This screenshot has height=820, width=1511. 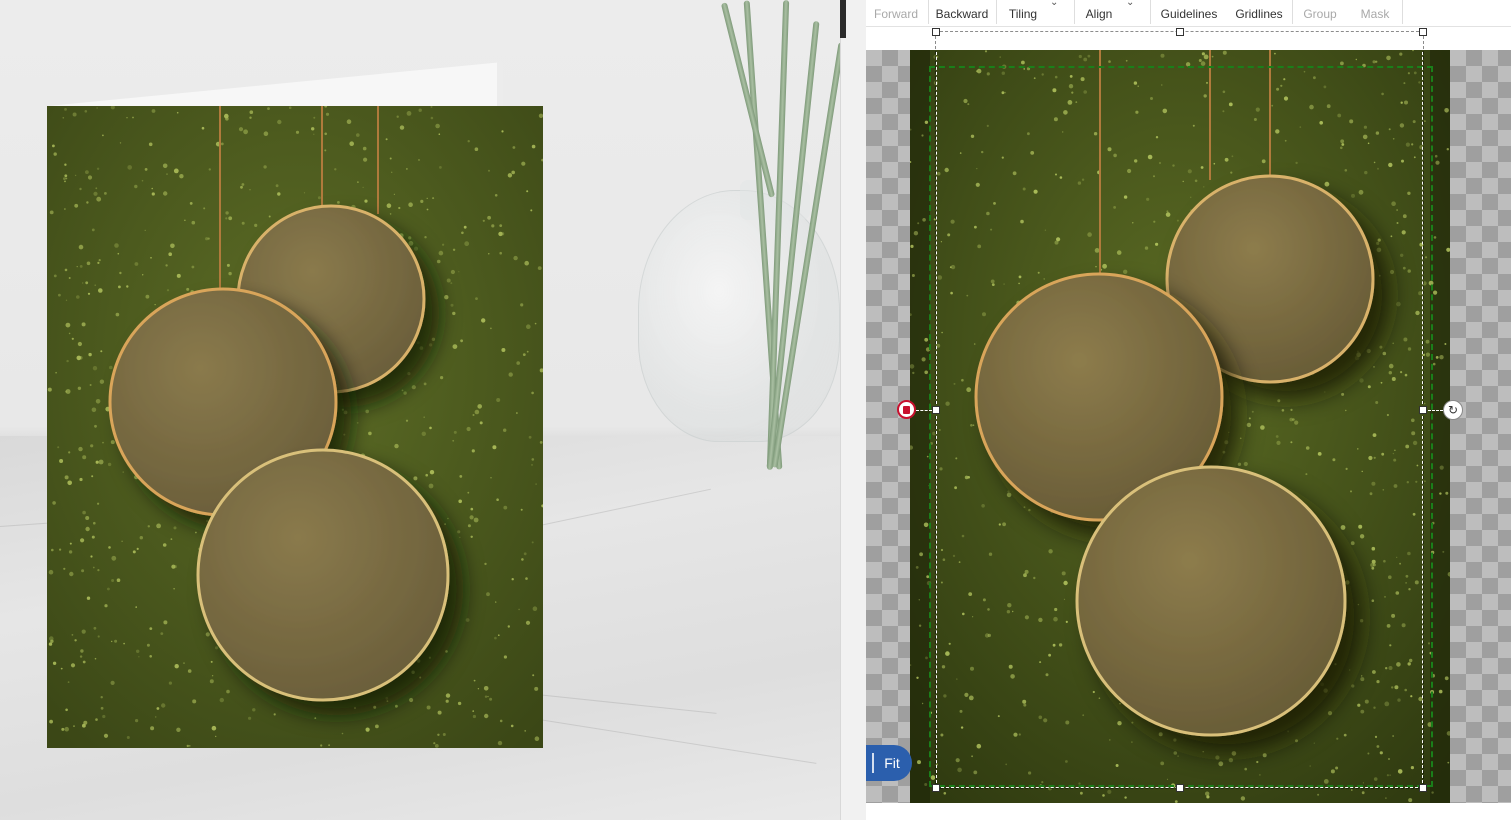 What do you see at coordinates (1423, 788) in the screenshot?
I see `resize-handle-bottom-right` at bounding box center [1423, 788].